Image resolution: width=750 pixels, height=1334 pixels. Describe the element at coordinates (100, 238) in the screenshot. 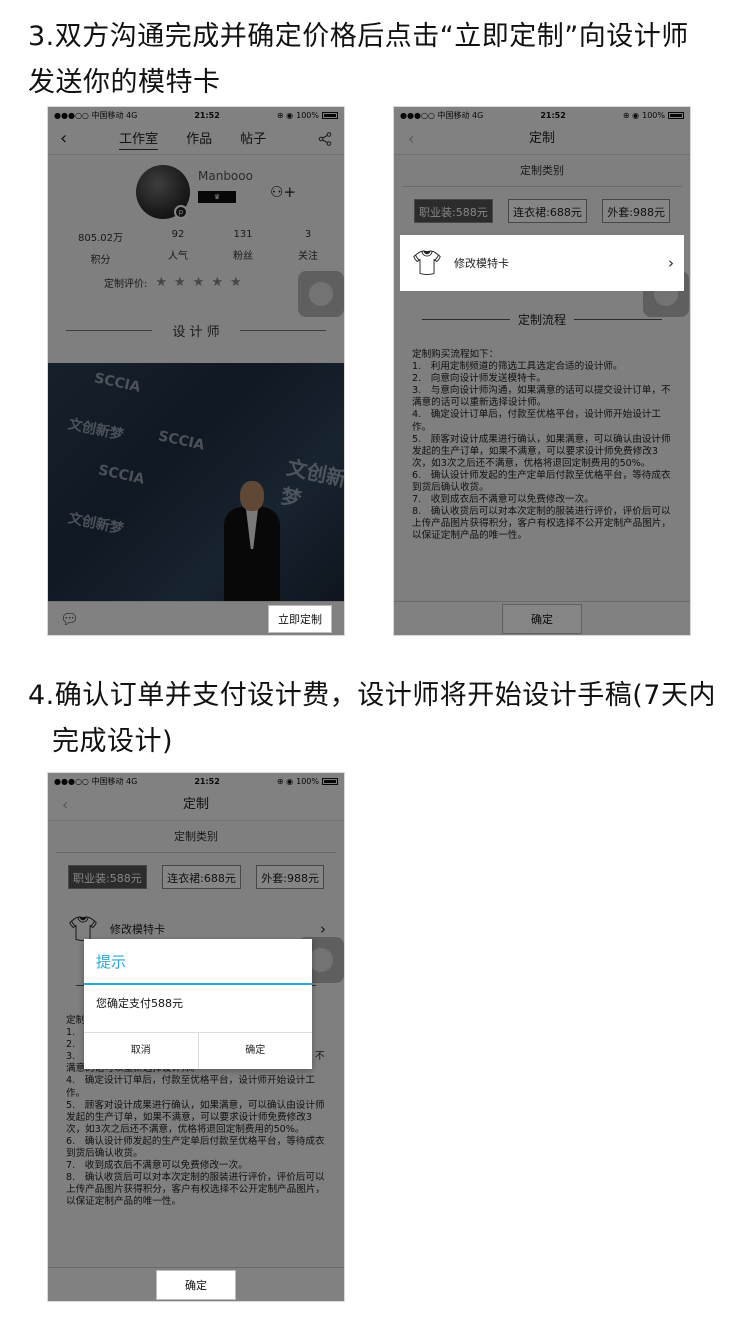

I see `stat-value: 805.02万` at that location.